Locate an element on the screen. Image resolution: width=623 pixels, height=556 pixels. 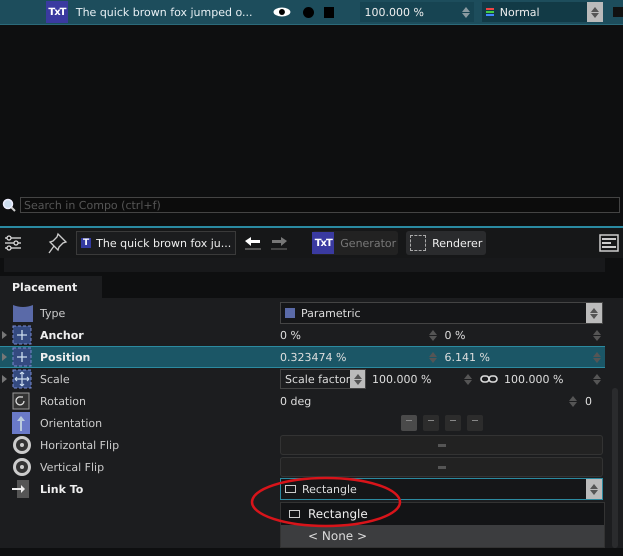
text-badge: T is located at coordinates (86, 243).